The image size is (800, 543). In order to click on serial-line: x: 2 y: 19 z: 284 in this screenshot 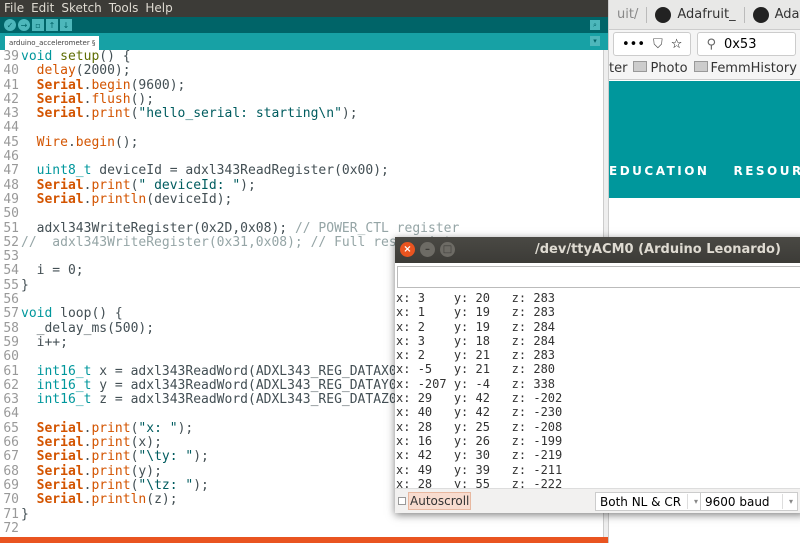, I will do `click(598, 327)`.